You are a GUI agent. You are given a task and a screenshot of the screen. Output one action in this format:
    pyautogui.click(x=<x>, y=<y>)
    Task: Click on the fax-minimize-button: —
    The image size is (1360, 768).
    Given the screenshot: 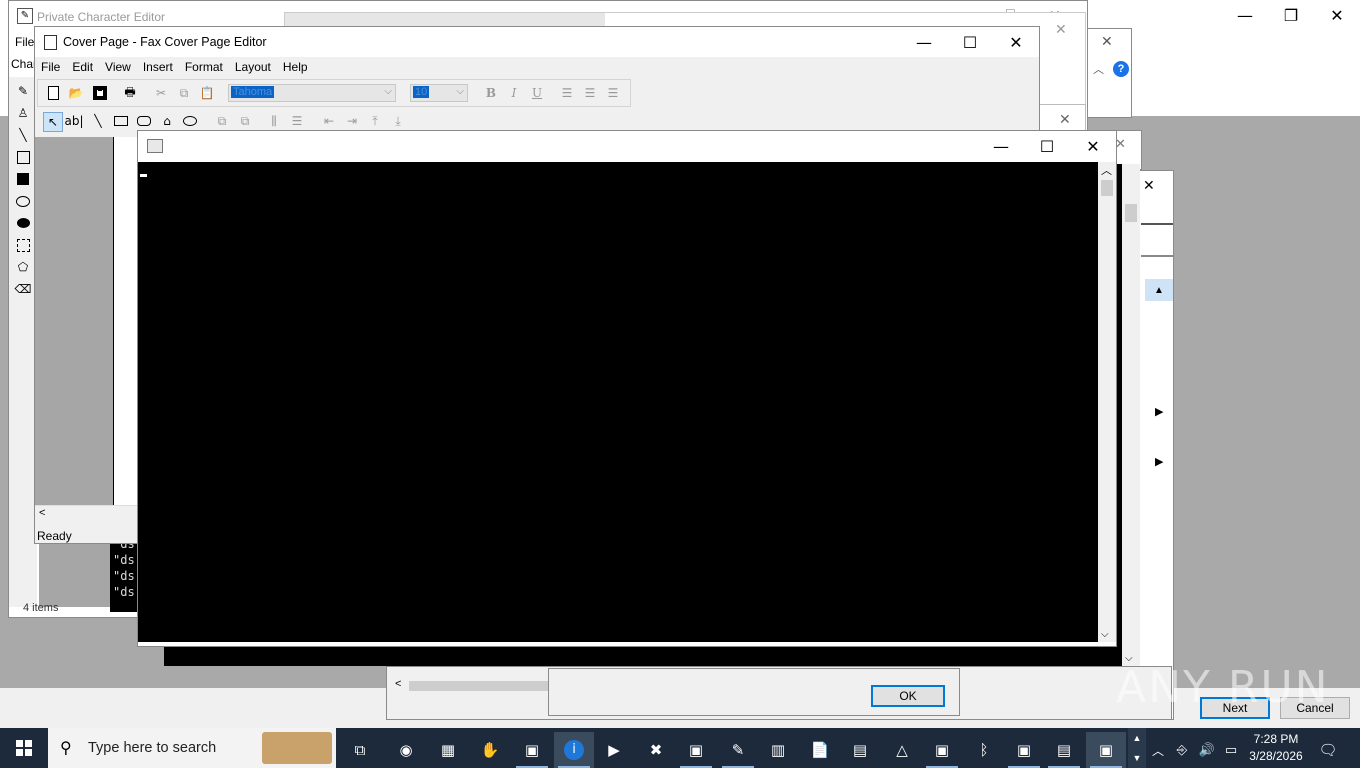 What is the action you would take?
    pyautogui.click(x=924, y=42)
    